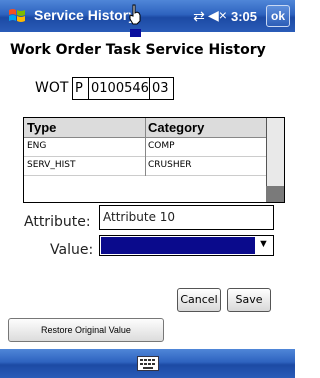  Describe the element at coordinates (135, 14) in the screenshot. I see `hand-cursor-icon` at that location.